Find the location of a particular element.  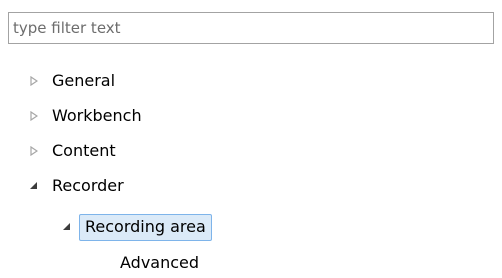

tree-item-content: Content is located at coordinates (72, 151).